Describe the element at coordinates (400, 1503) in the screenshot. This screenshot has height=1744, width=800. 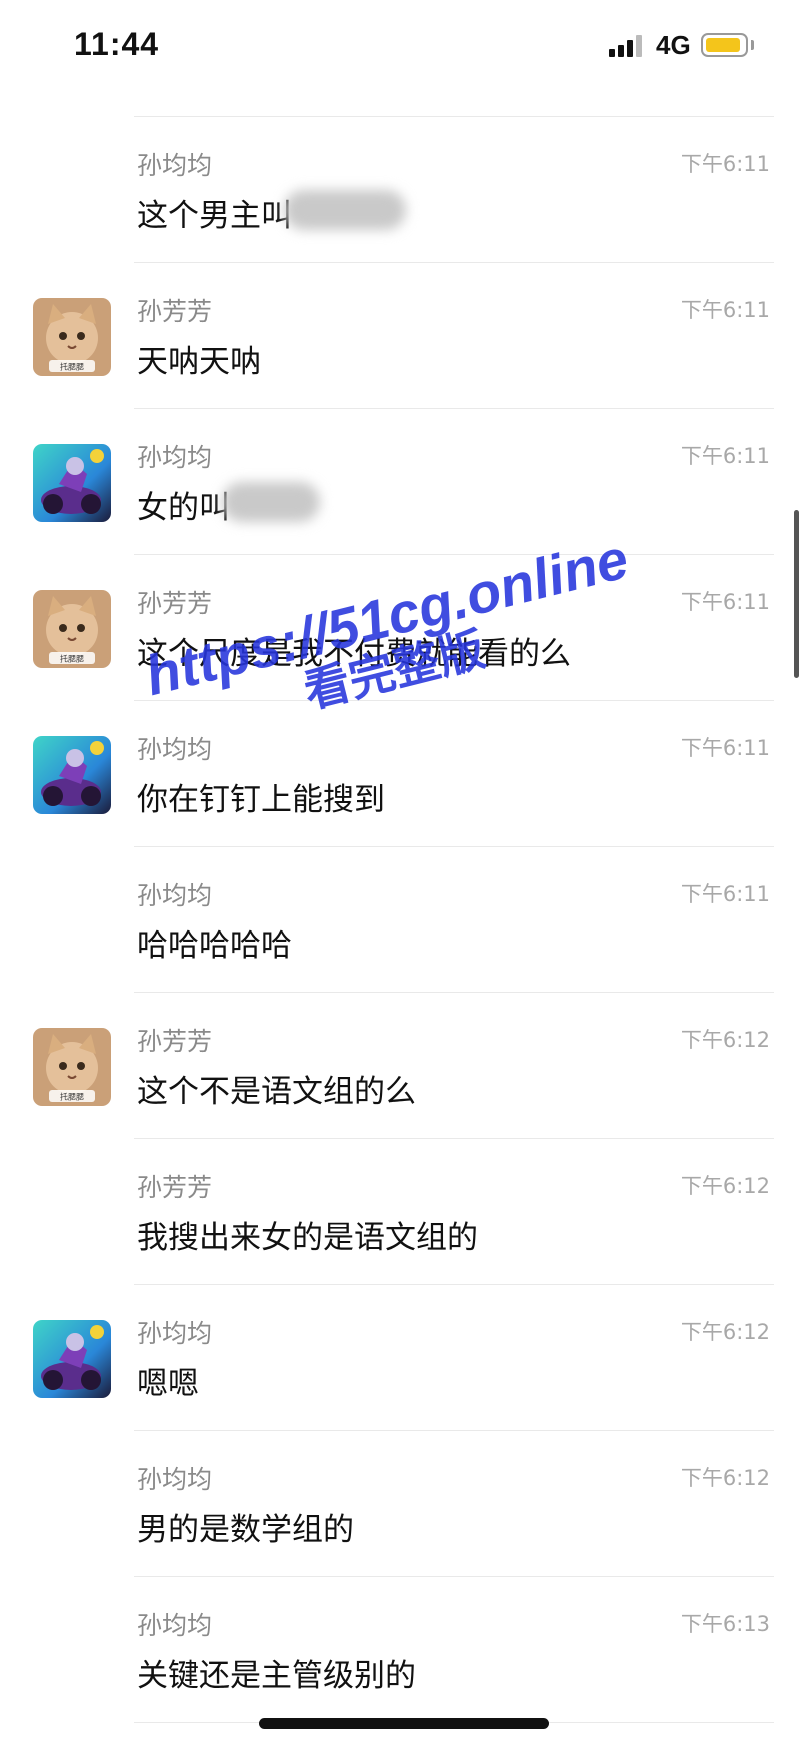
I see `message-item: 孙均均 下午6:12 男的是数学组的` at that location.